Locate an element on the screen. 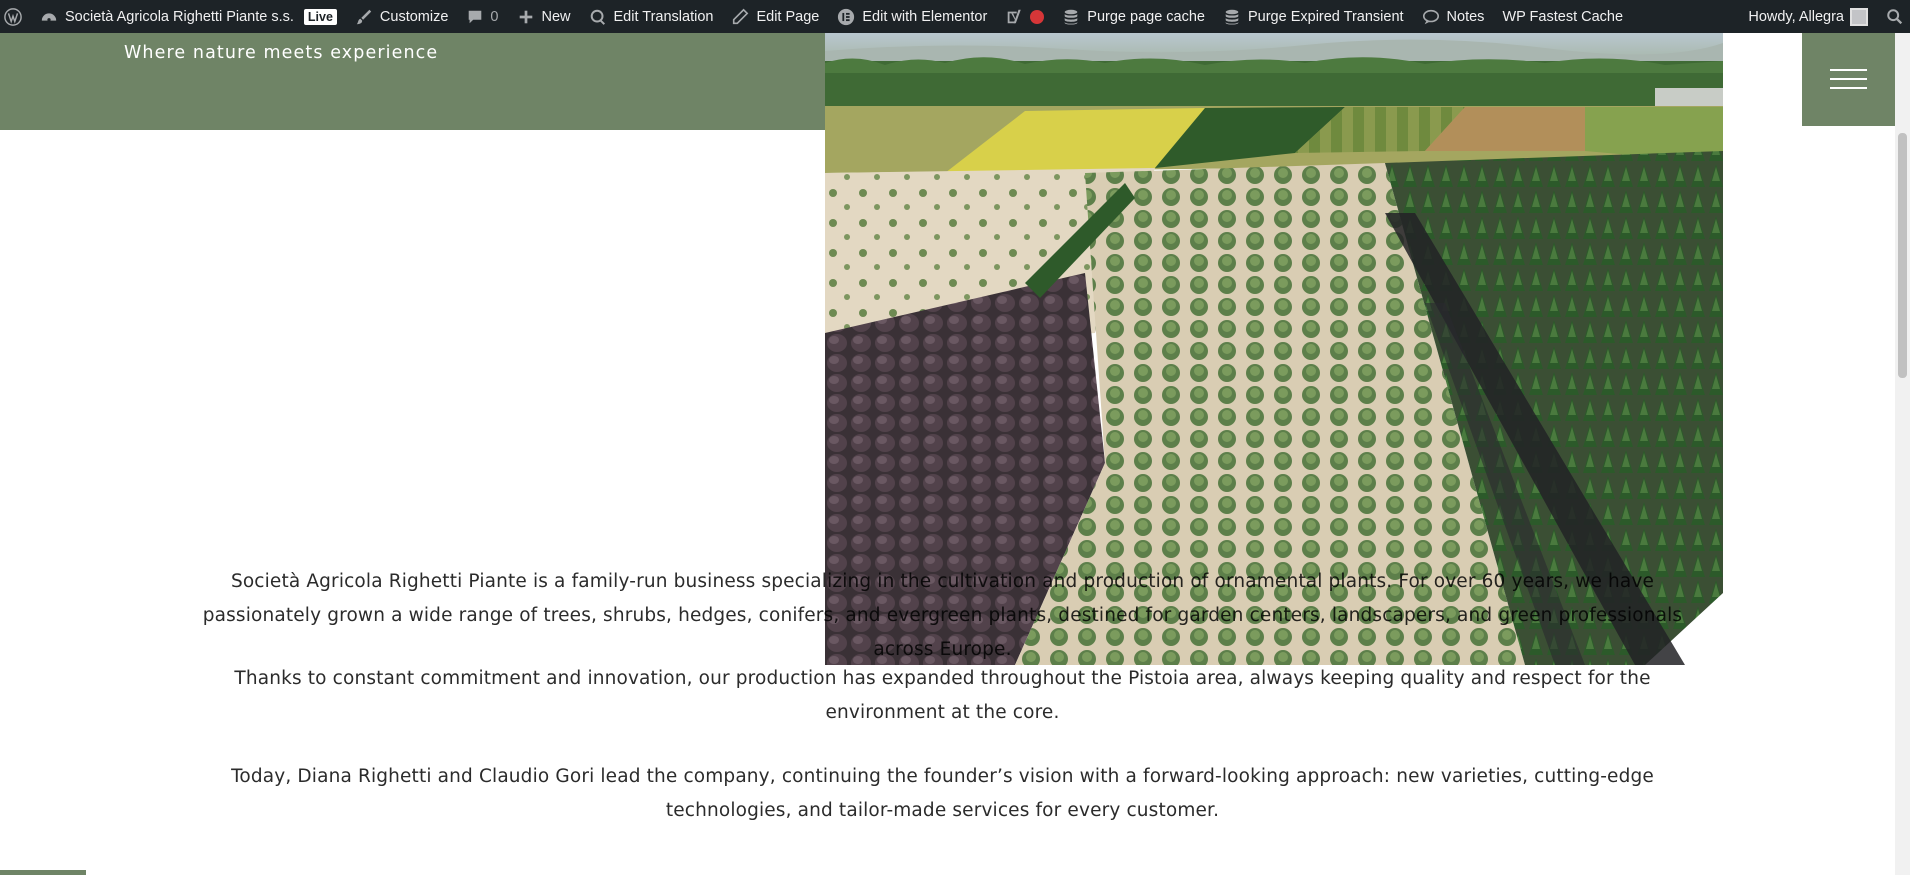 Image resolution: width=1910 pixels, height=875 pixels. comments-button: 0 is located at coordinates (482, 16).